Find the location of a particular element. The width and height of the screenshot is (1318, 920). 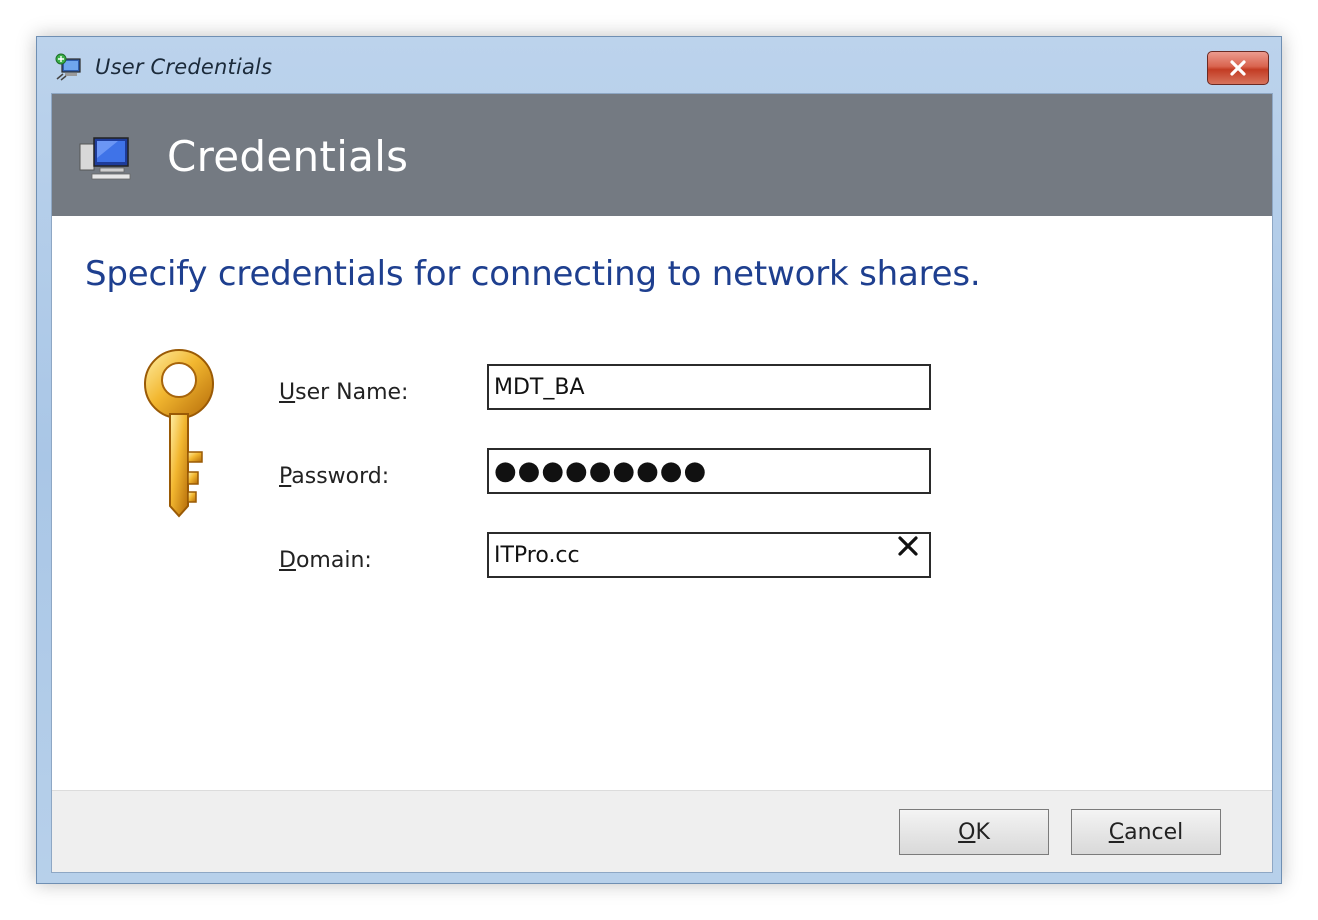

computer-monitor-icon is located at coordinates (105, 158).